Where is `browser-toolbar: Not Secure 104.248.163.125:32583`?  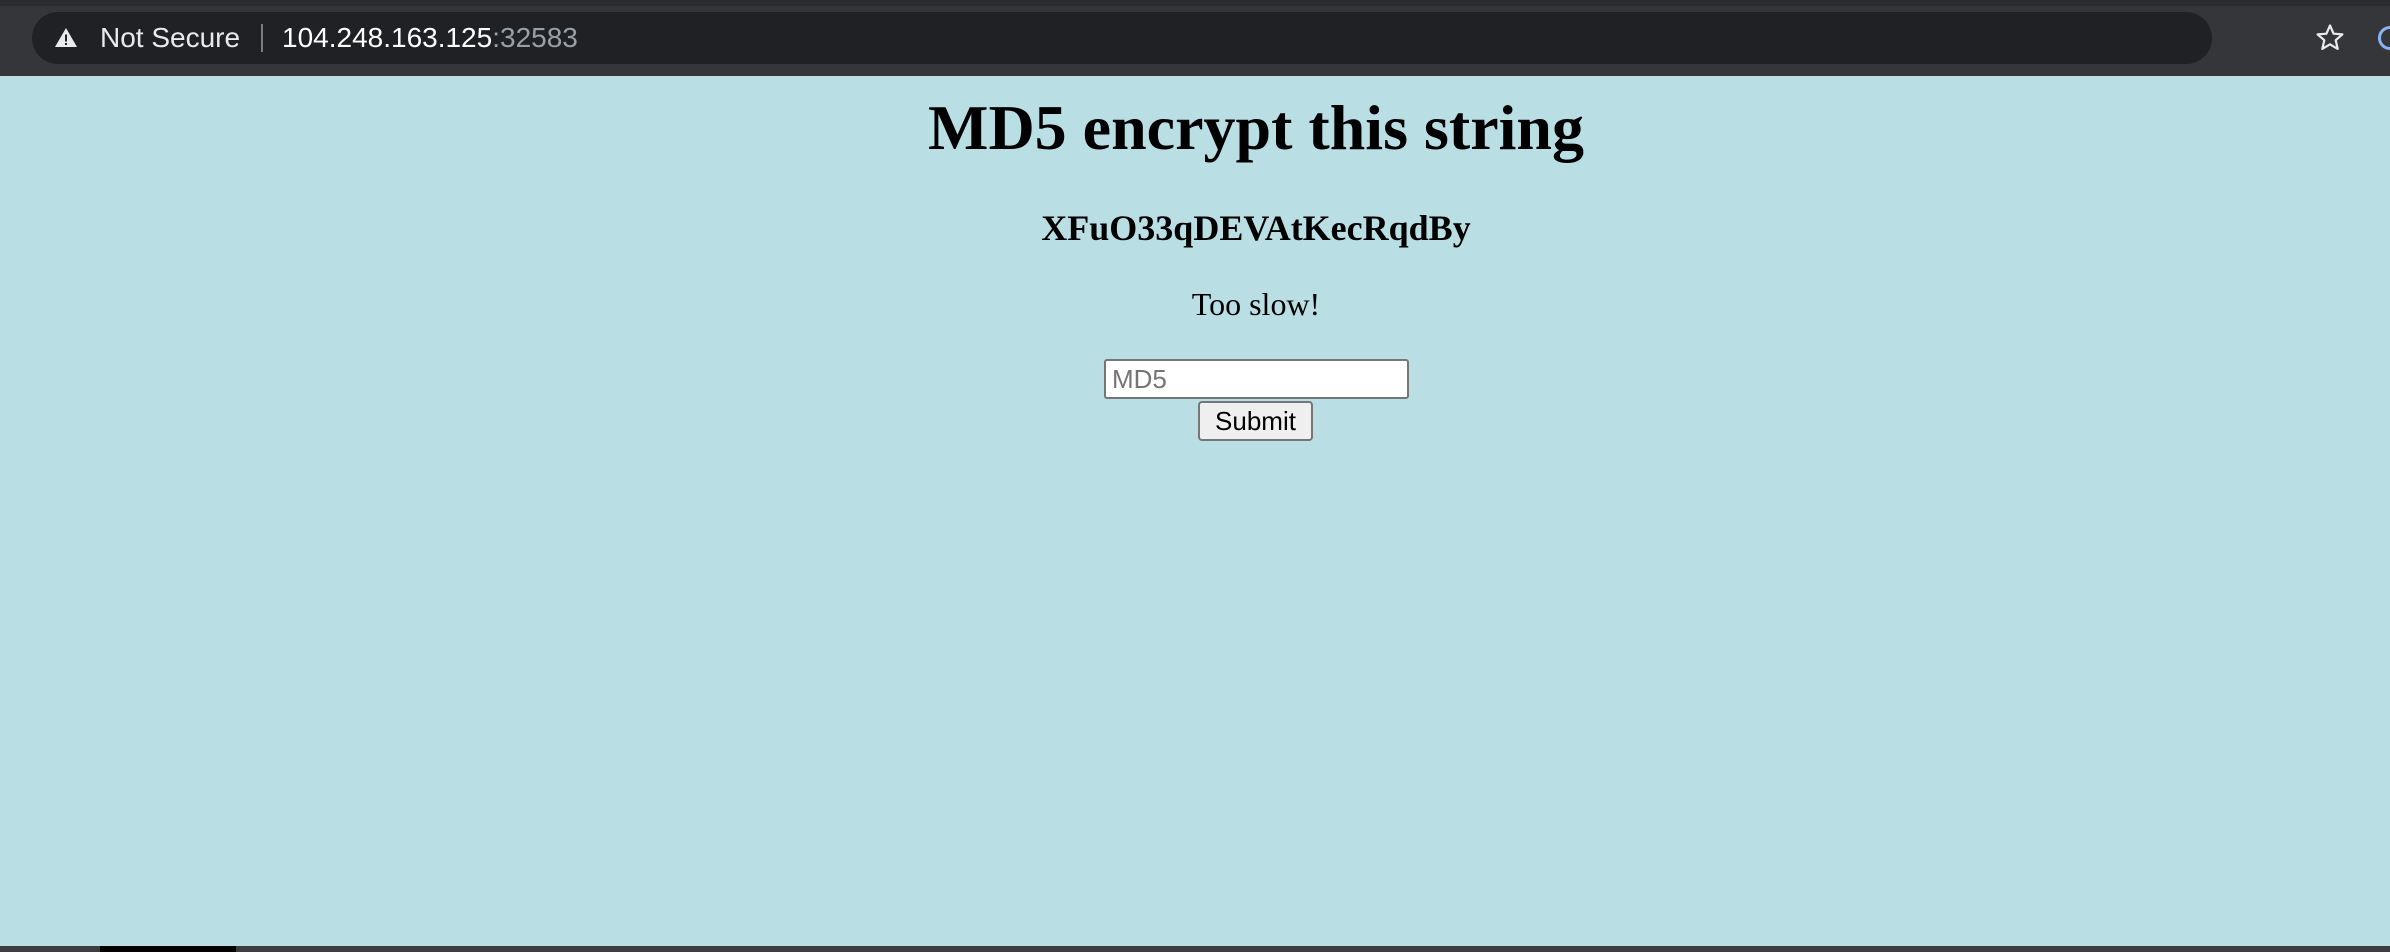 browser-toolbar: Not Secure 104.248.163.125:32583 is located at coordinates (1195, 38).